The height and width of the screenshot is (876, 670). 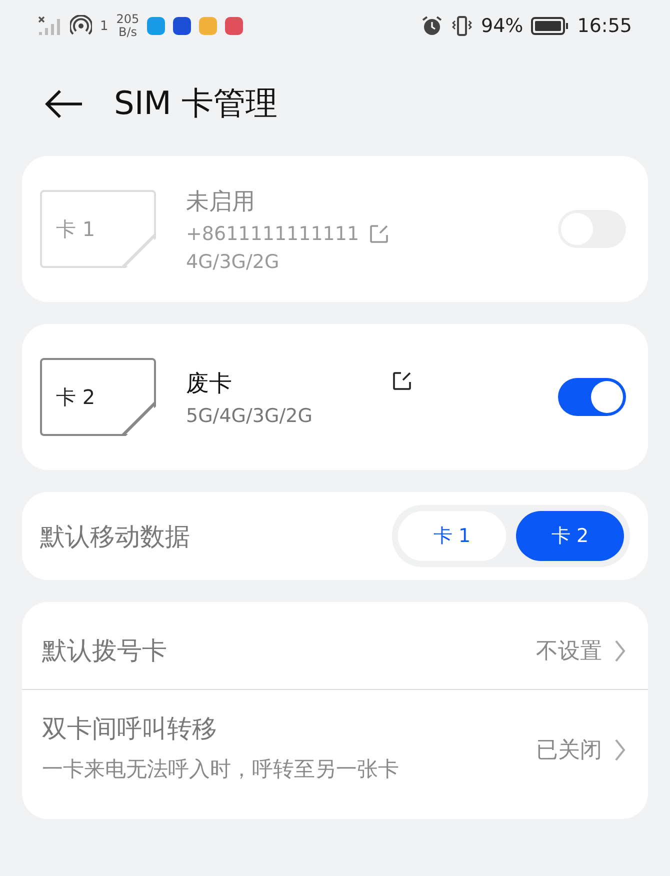 I want to click on battery-icon, so click(x=550, y=26).